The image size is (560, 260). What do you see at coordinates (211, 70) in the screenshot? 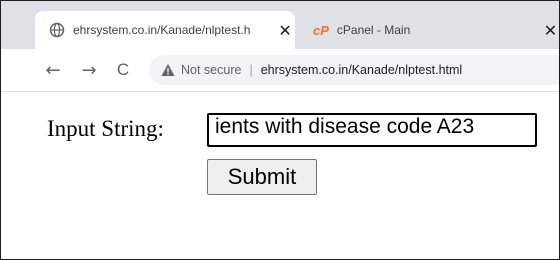
I see `security-status: Not secure` at bounding box center [211, 70].